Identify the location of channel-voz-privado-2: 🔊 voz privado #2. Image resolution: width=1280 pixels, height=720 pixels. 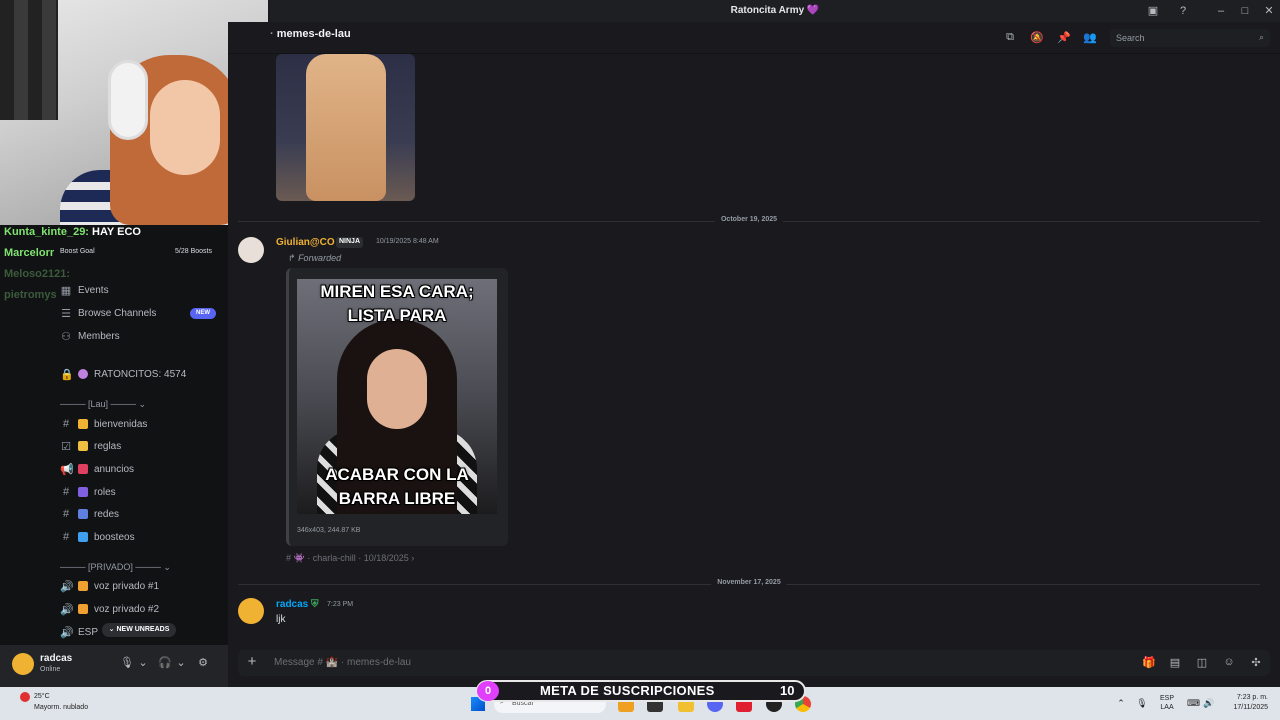
(109, 609).